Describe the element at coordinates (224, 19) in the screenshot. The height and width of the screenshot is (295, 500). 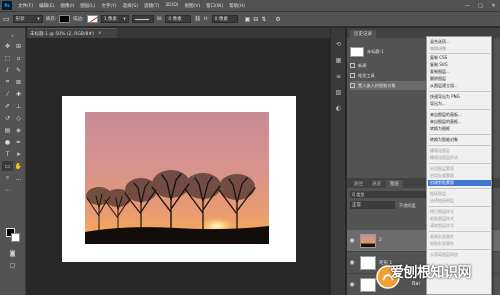
I see `height-field: 0 像素` at that location.